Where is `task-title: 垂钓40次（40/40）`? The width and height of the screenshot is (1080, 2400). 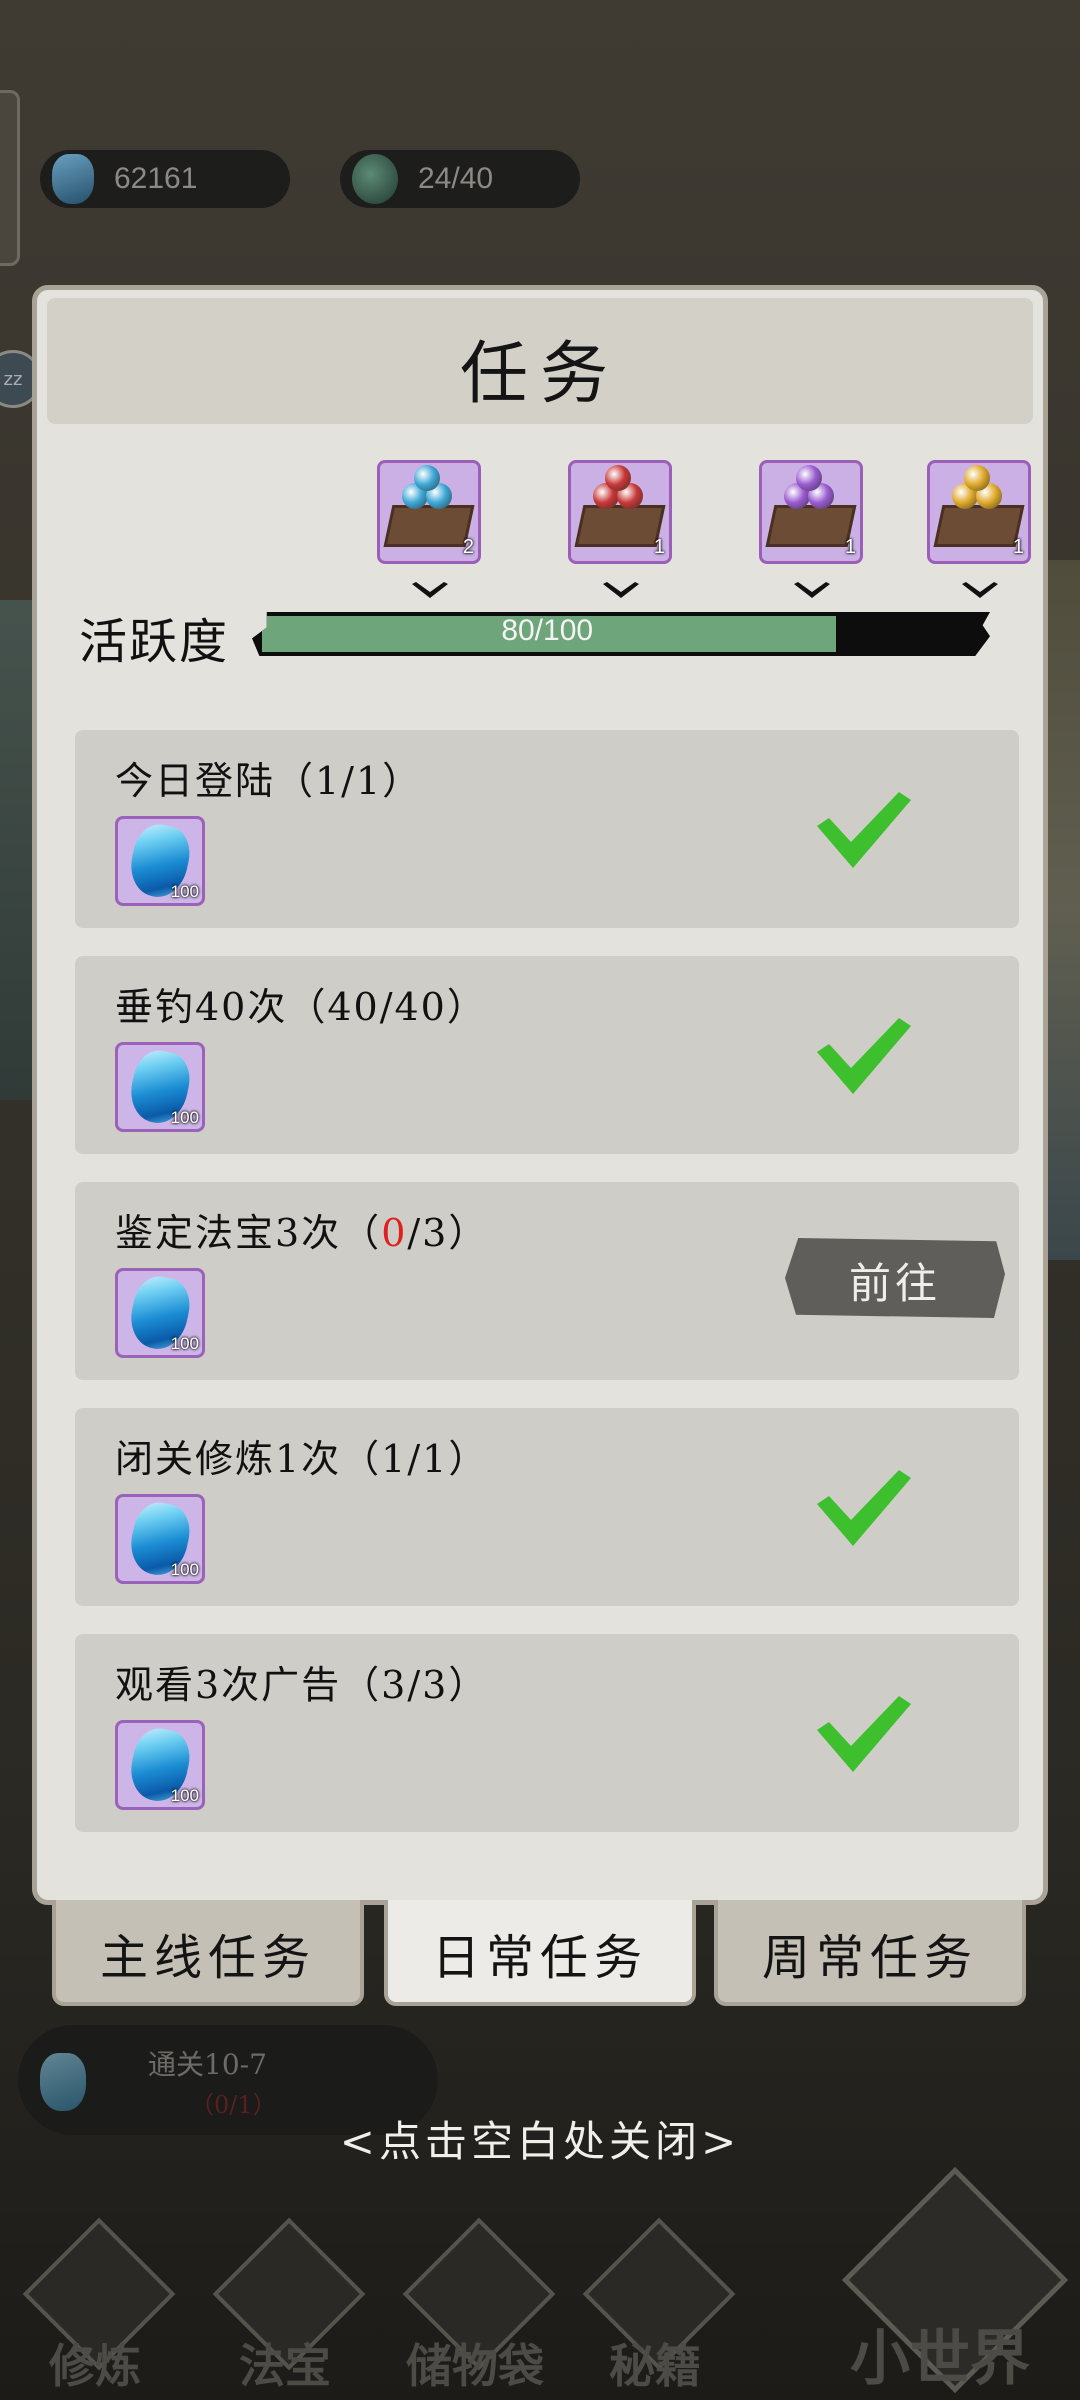 task-title: 垂钓40次（40/40） is located at coordinates (301, 1007).